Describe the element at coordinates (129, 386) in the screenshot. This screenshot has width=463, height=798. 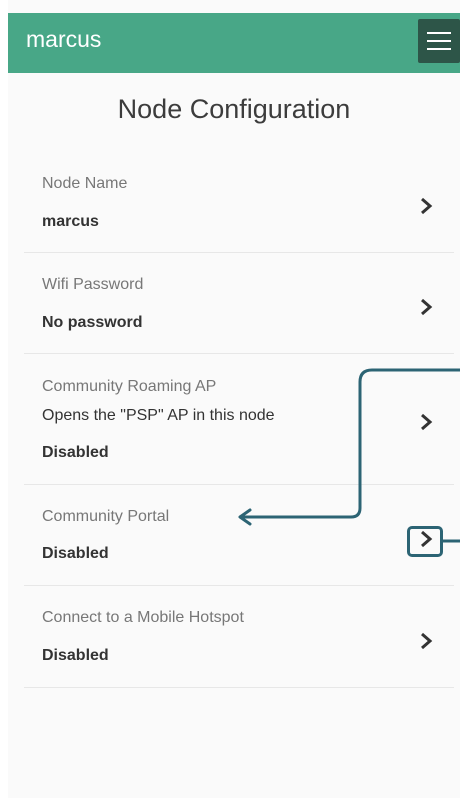
I see `setting-label: Community Roaming AP` at that location.